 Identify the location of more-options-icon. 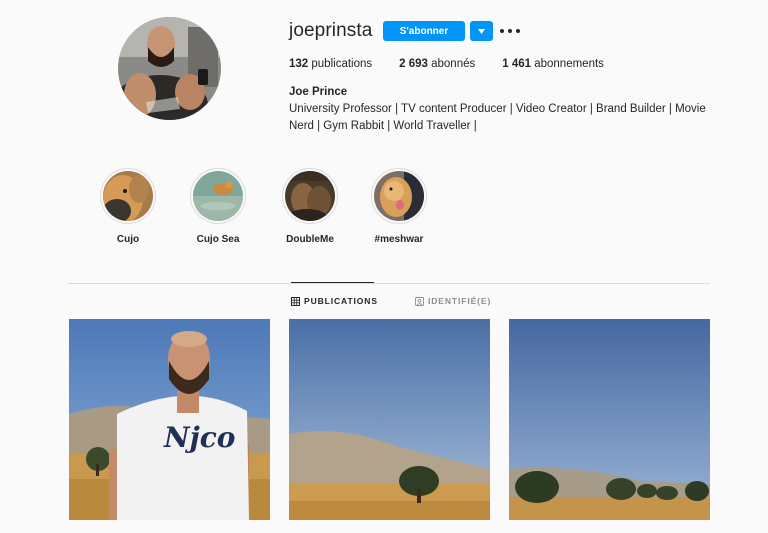
(510, 31).